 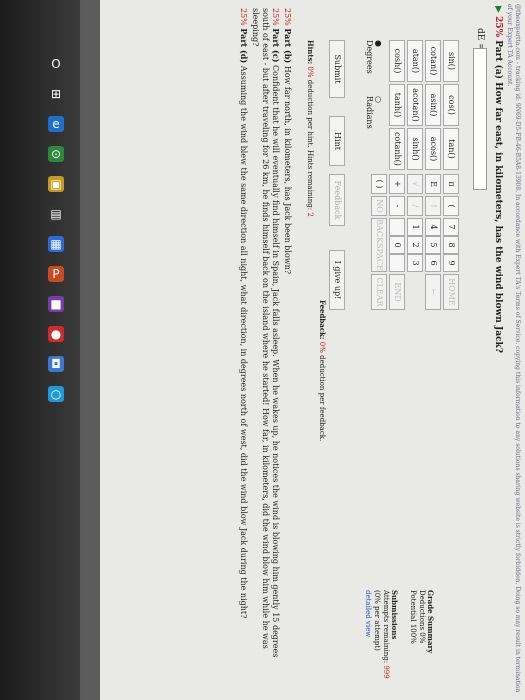 What do you see at coordinates (451, 292) in the screenshot?
I see `home-key: HOME` at bounding box center [451, 292].